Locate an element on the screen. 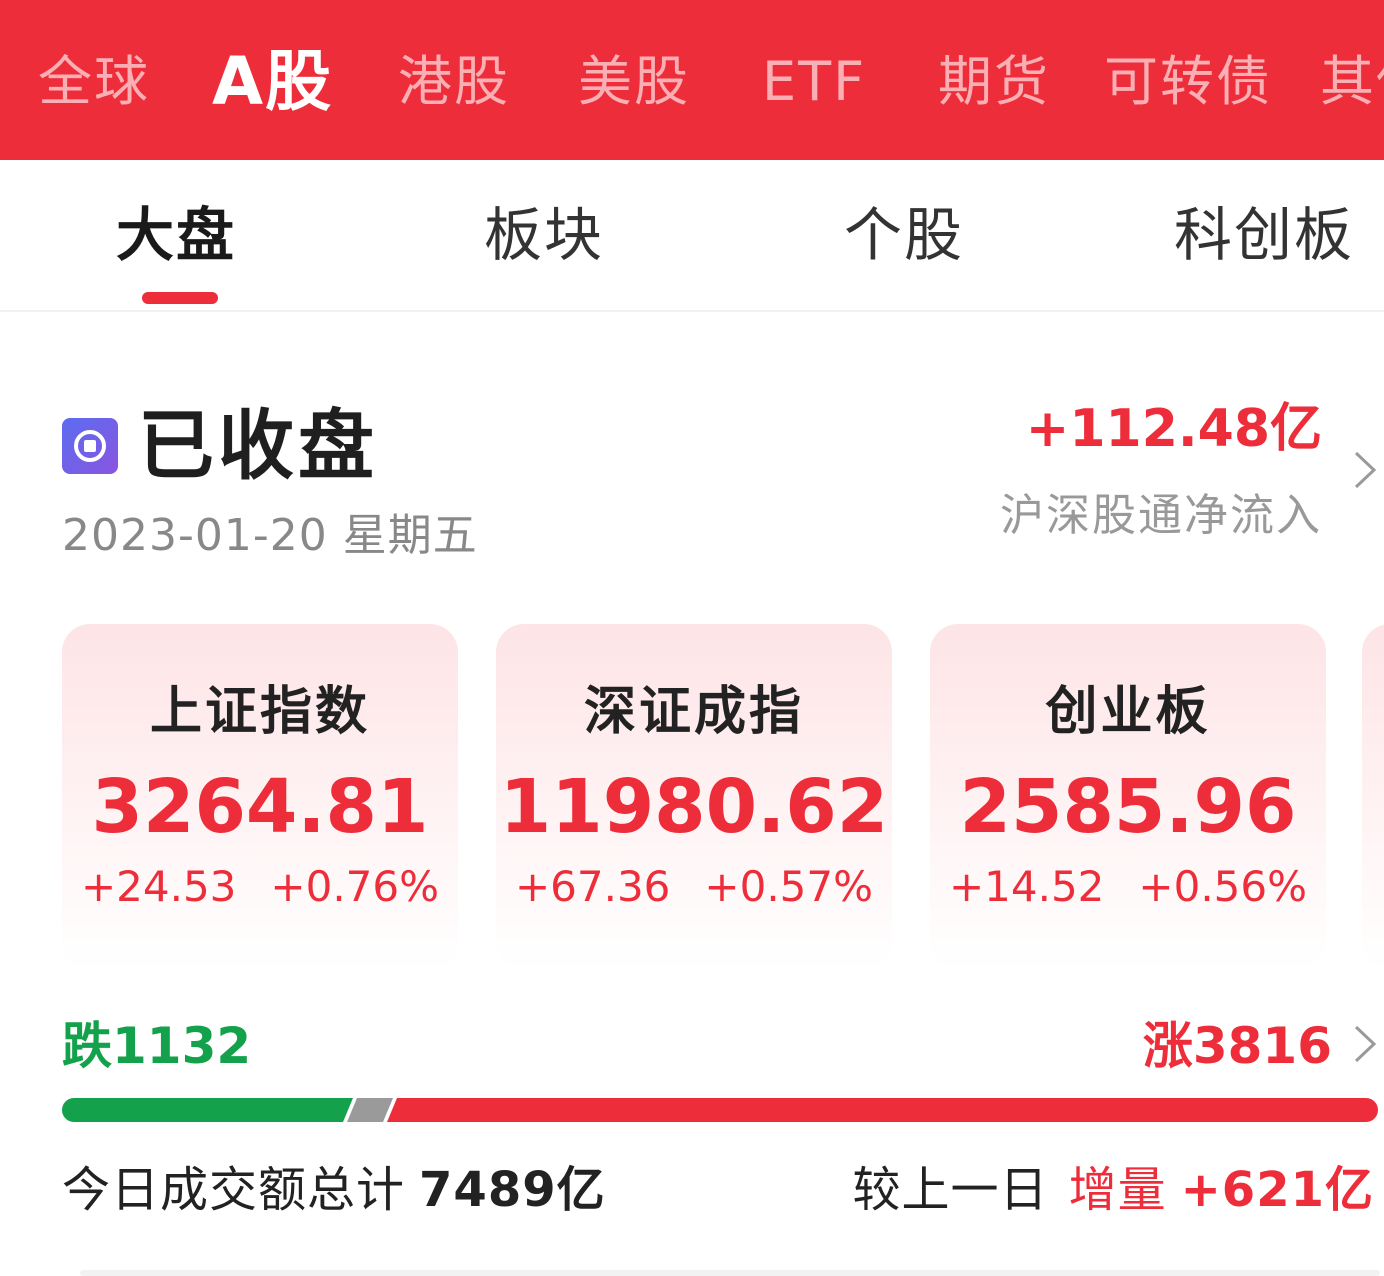  market-tab-futures: 期货 is located at coordinates (994, 82).